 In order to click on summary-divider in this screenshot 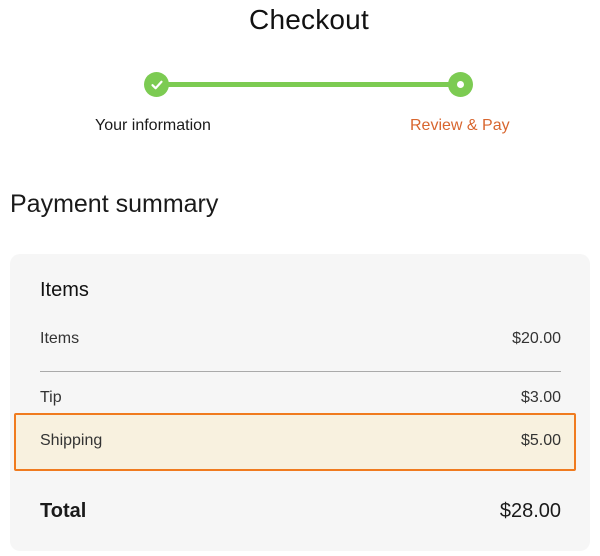, I will do `click(300, 371)`.